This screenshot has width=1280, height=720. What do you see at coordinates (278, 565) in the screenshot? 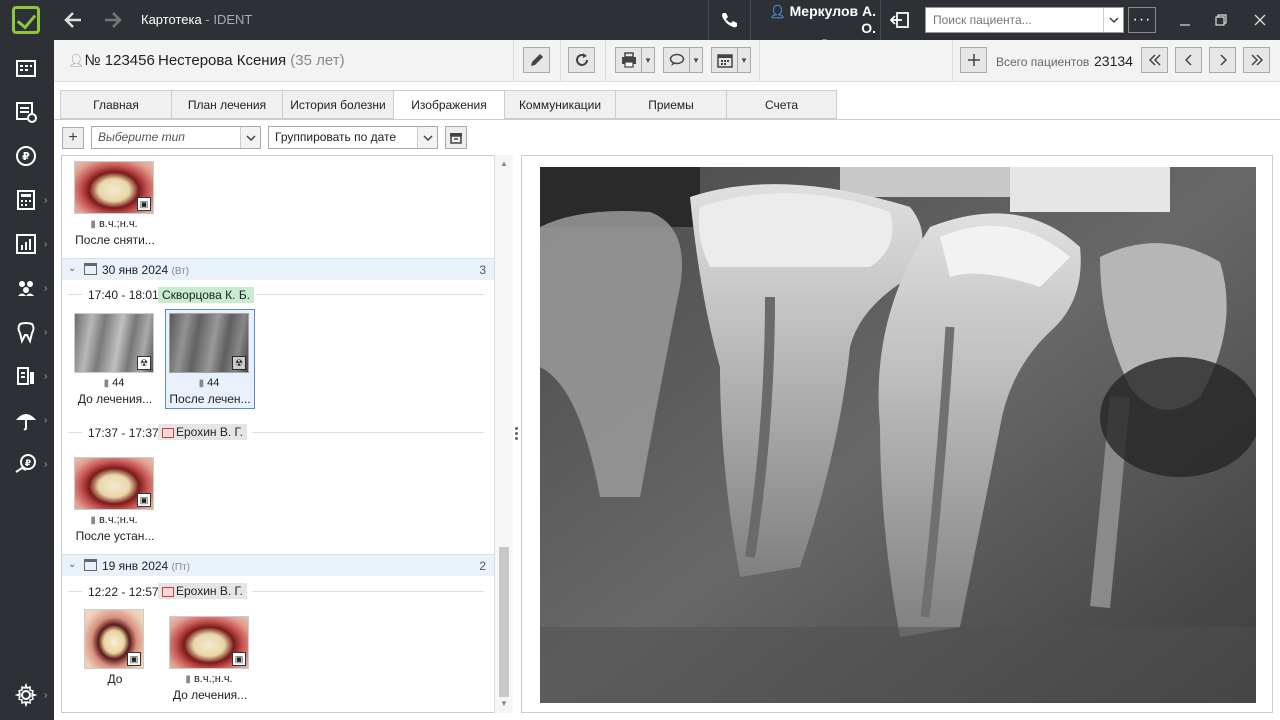
I see `date-group-header: ⌄ 19 янв 2024 (Пт) 2` at bounding box center [278, 565].